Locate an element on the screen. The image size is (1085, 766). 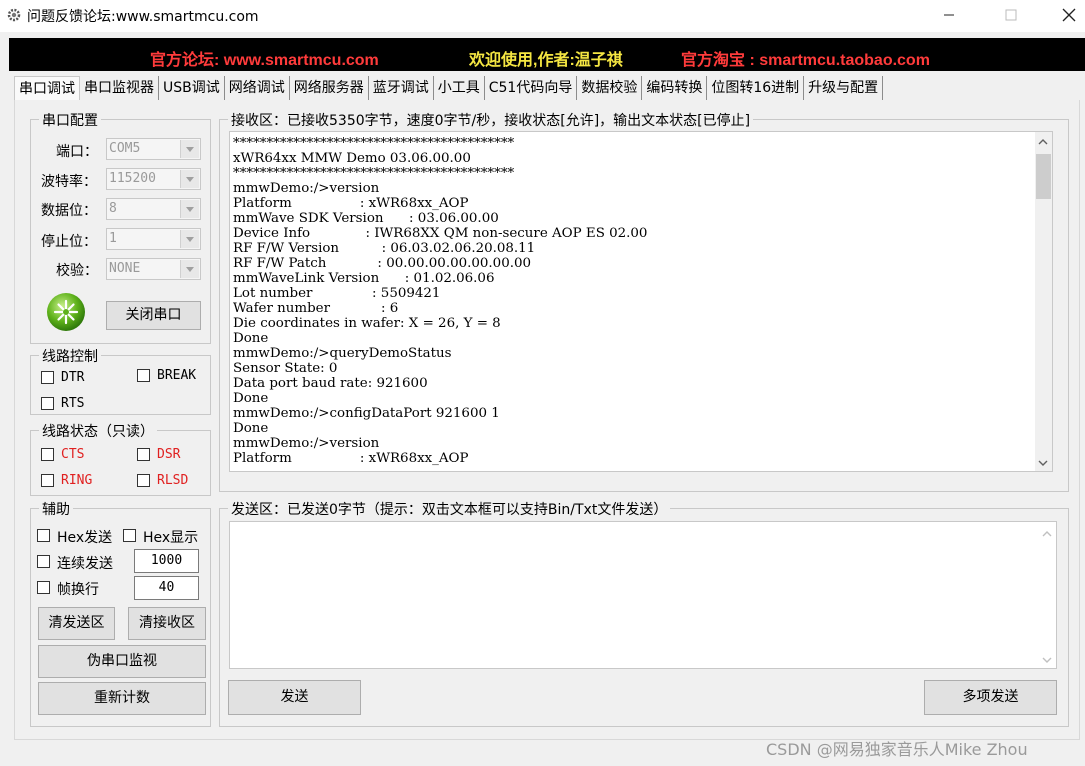
close-window-button is located at coordinates (1065, 15).